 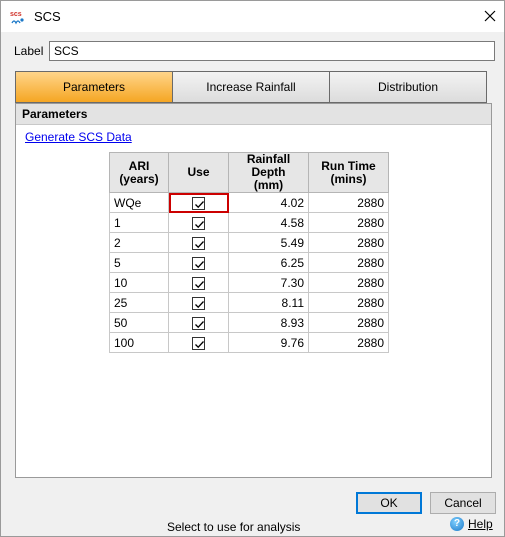 I want to click on tab-label: Parameters, so click(x=94, y=87).